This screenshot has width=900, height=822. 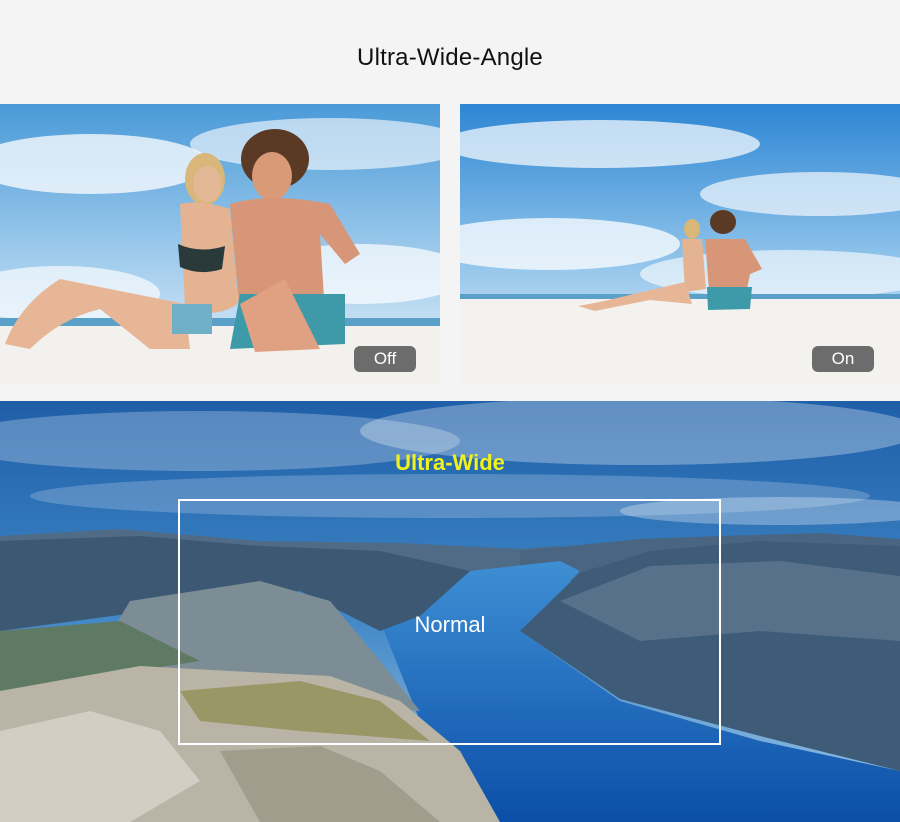 I want to click on wide-angle-on-badge: On, so click(x=843, y=359).